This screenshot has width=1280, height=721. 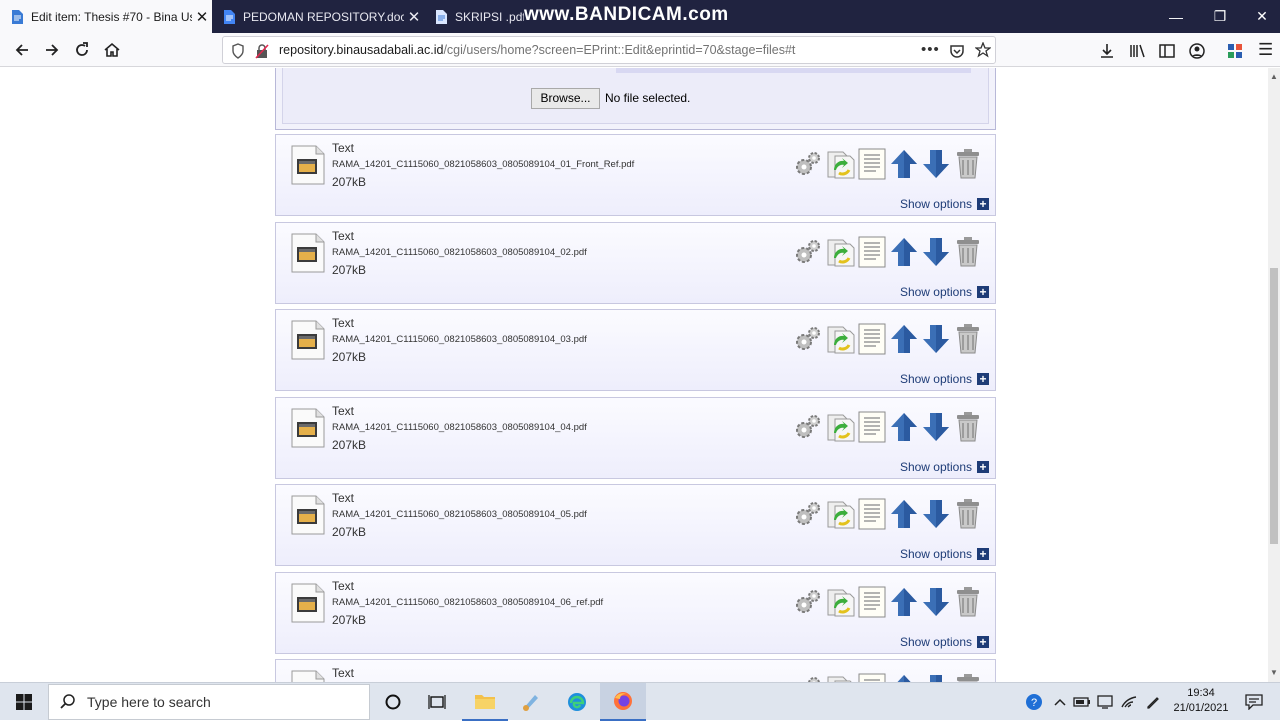 What do you see at coordinates (930, 49) in the screenshot?
I see `page-actions-icon: •••` at bounding box center [930, 49].